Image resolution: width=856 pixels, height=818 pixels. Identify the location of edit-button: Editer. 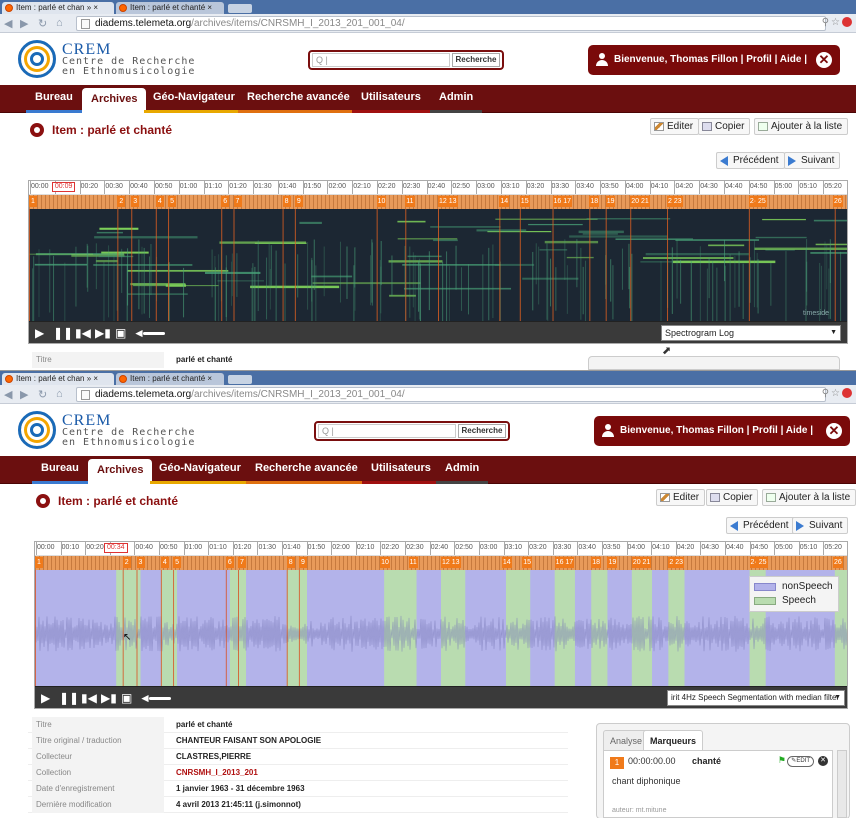
(681, 497).